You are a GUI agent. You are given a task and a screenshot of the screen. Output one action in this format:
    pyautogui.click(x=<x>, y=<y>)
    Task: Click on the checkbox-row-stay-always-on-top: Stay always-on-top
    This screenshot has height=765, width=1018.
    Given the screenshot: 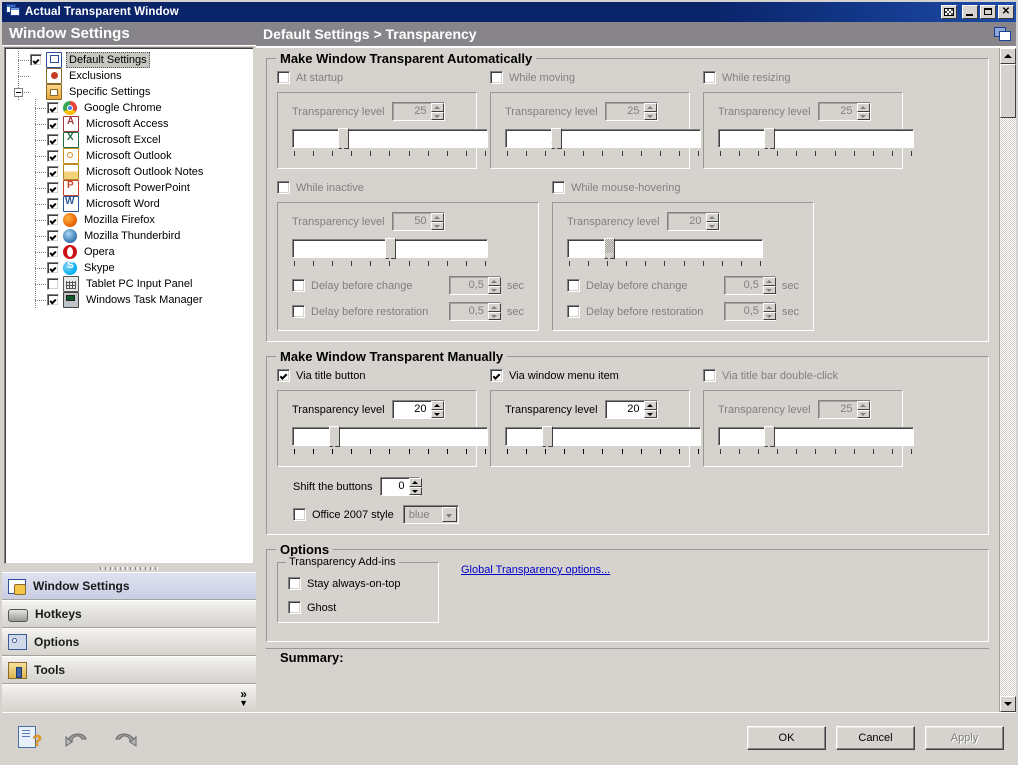 What is the action you would take?
    pyautogui.click(x=358, y=583)
    